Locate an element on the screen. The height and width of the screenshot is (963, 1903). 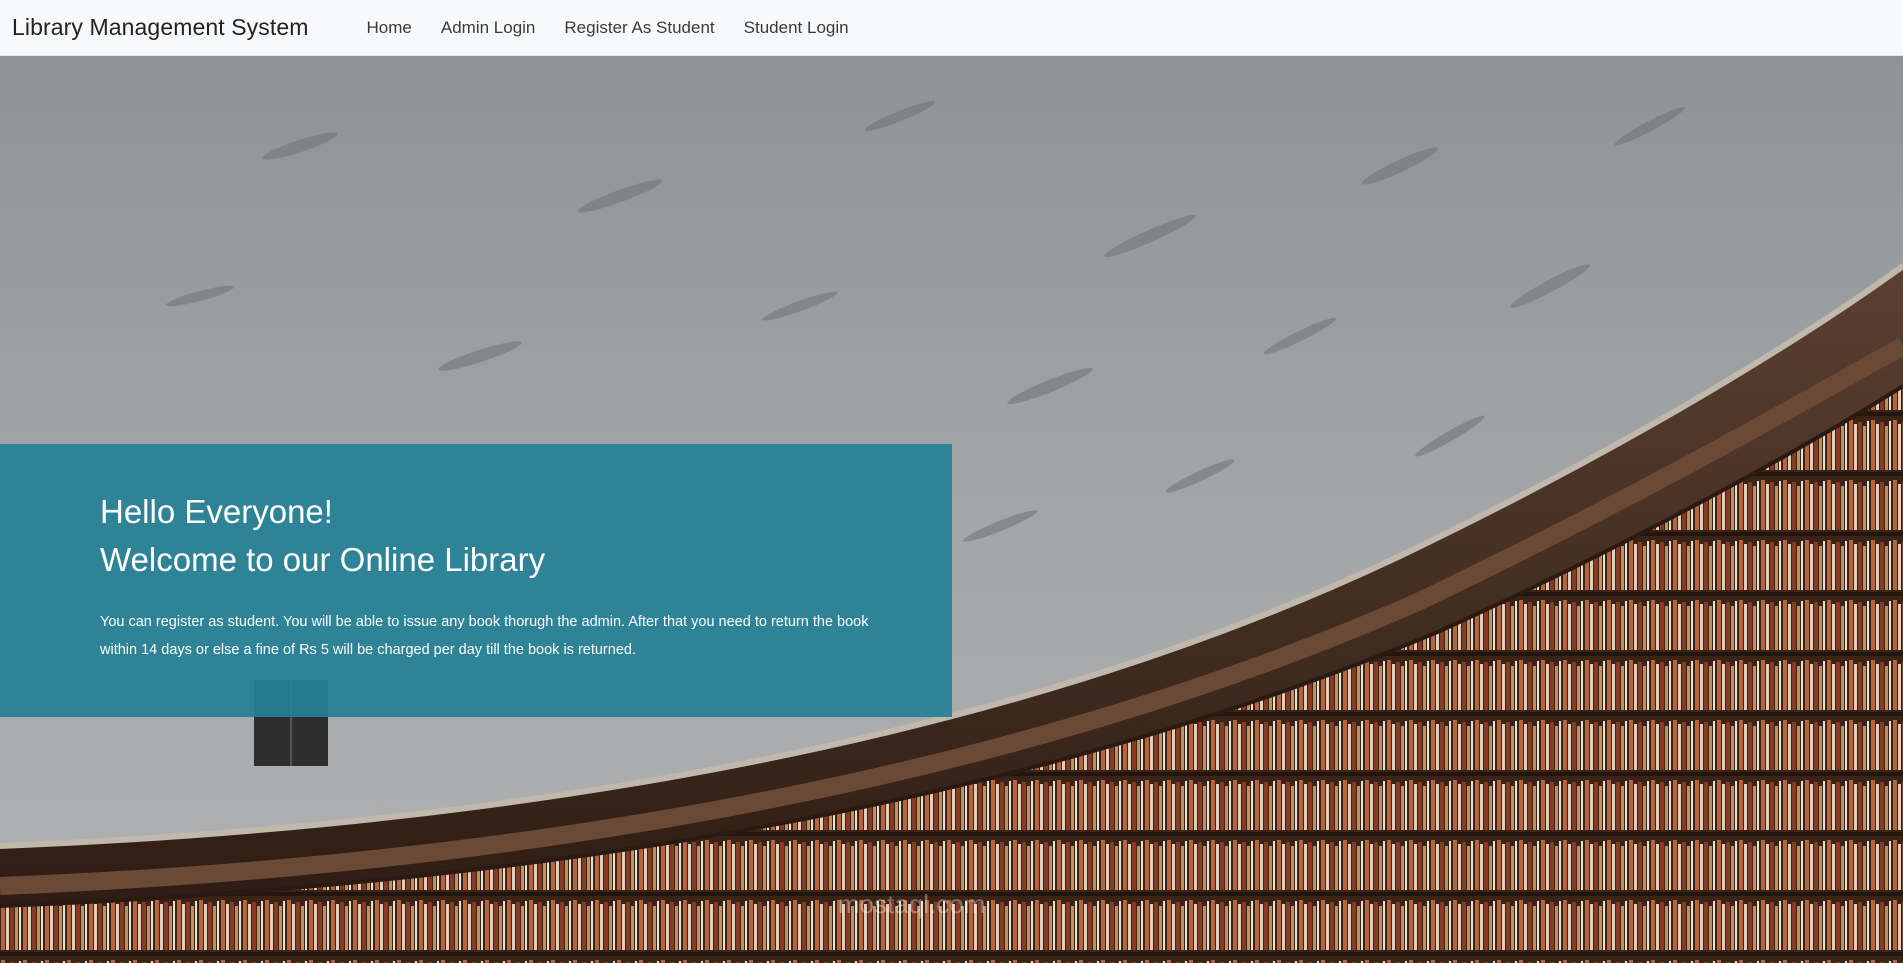
watermark: mostaql.com is located at coordinates (912, 904).